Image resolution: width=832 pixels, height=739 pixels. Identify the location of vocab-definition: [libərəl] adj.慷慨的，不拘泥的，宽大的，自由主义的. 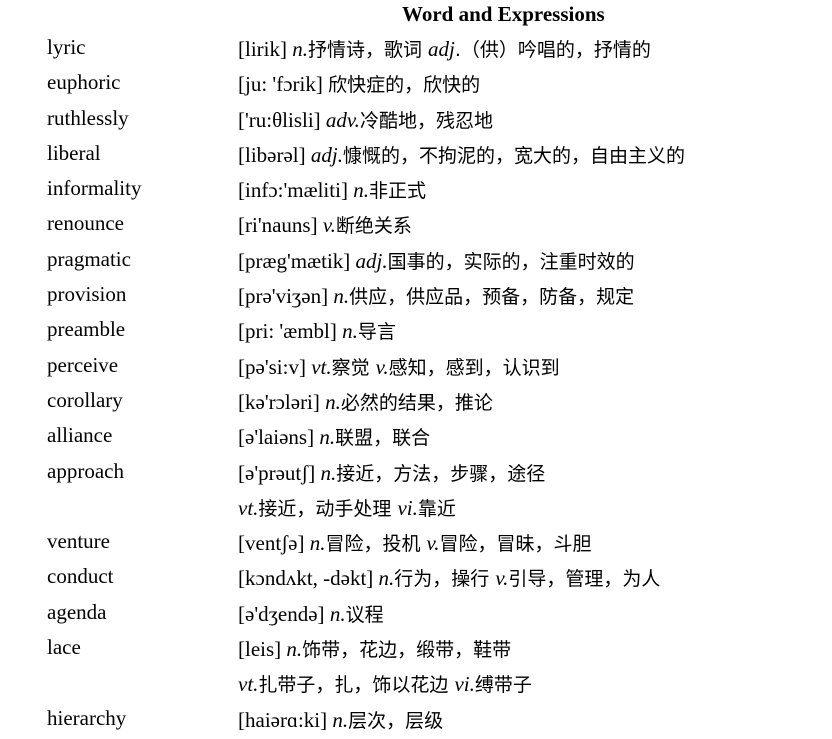
(461, 154).